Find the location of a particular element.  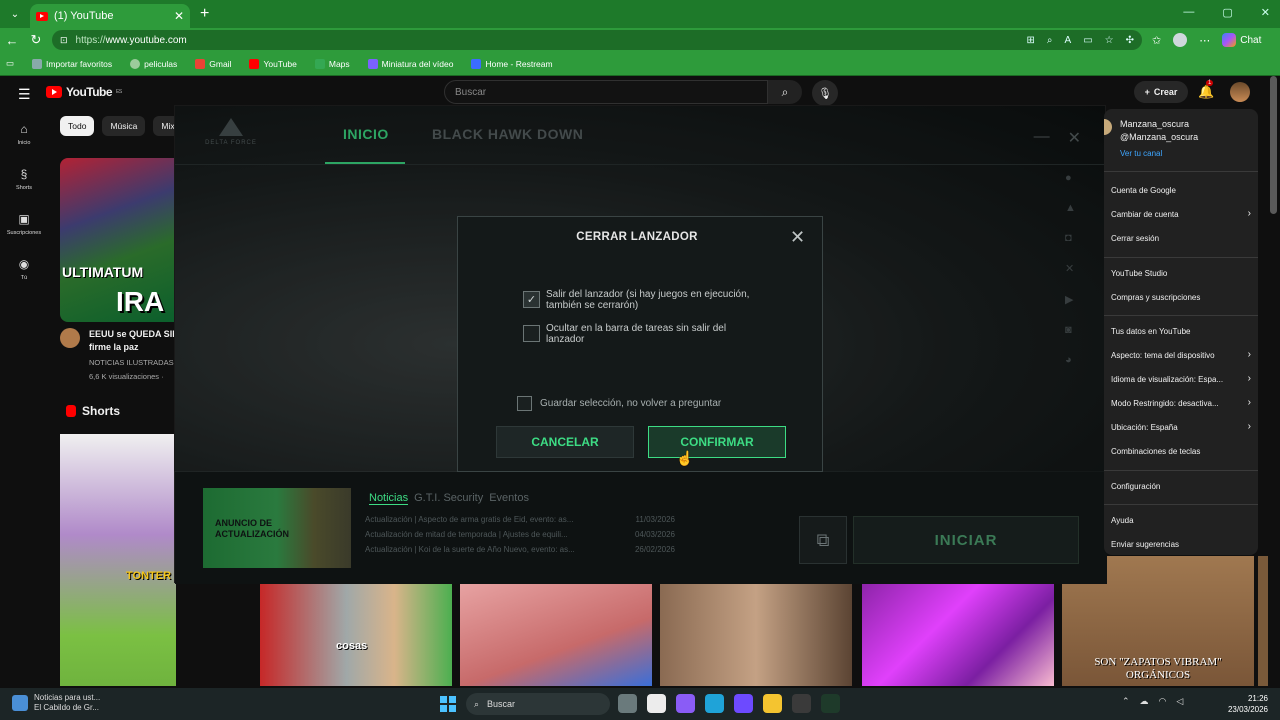

short-thumbnail: TONTER is located at coordinates (118, 560).